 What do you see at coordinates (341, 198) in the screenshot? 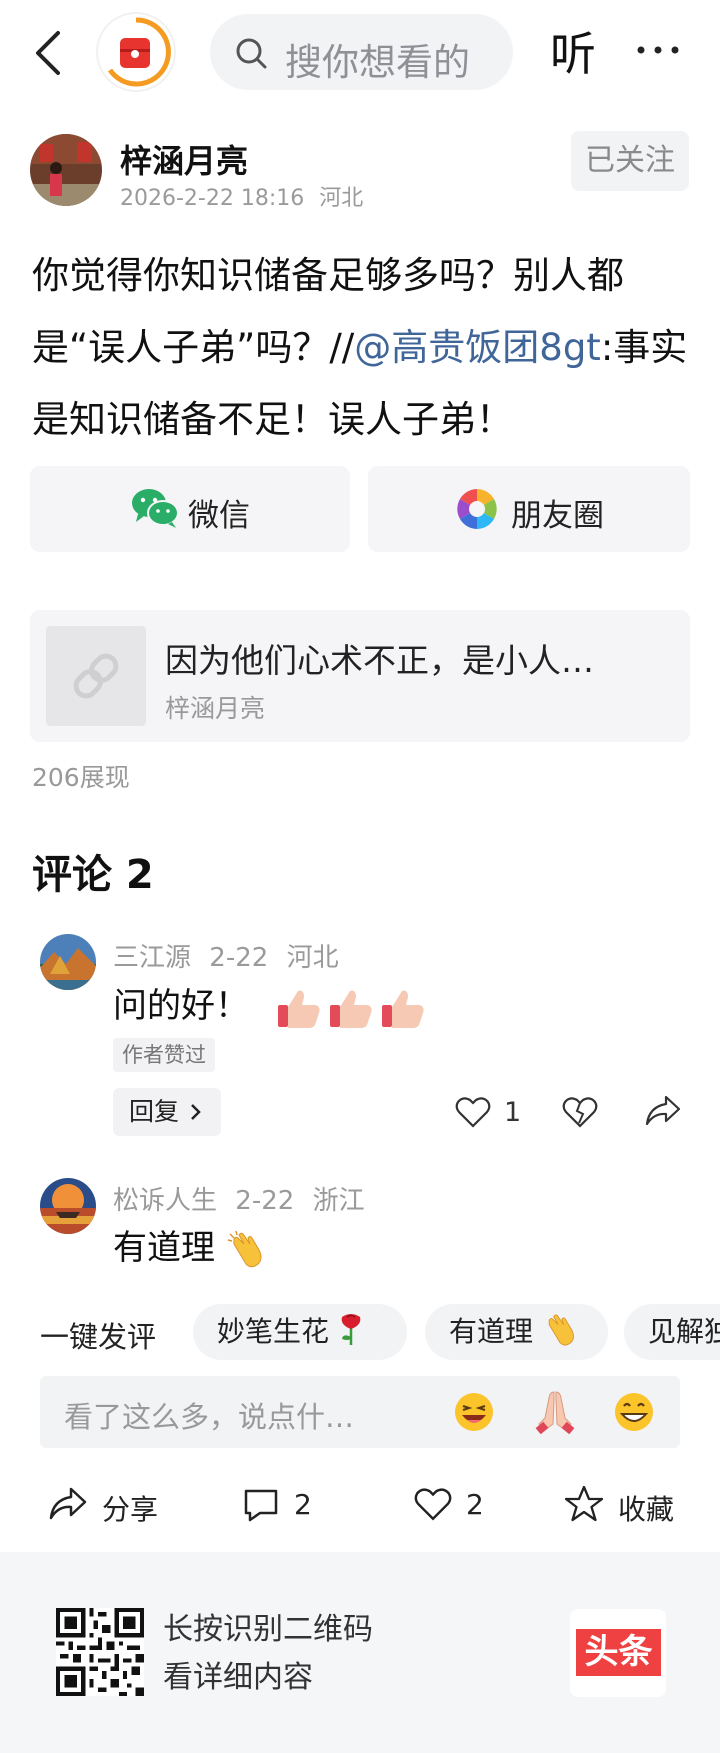
I see `post-location: 河北` at bounding box center [341, 198].